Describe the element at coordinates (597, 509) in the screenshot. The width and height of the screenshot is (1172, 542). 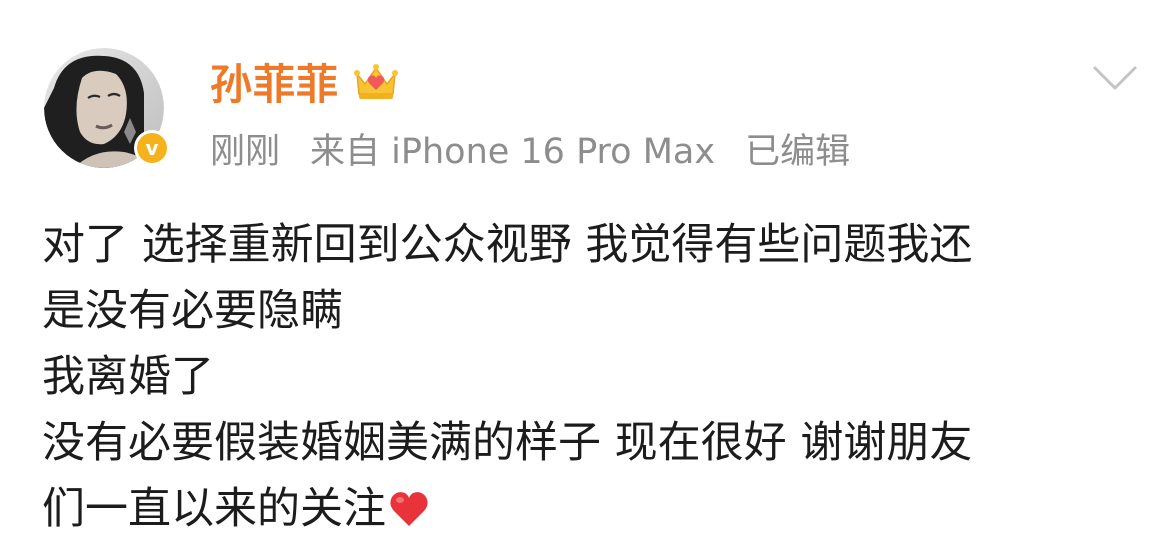
I see `content-line-last: 们一直以来的关注` at that location.